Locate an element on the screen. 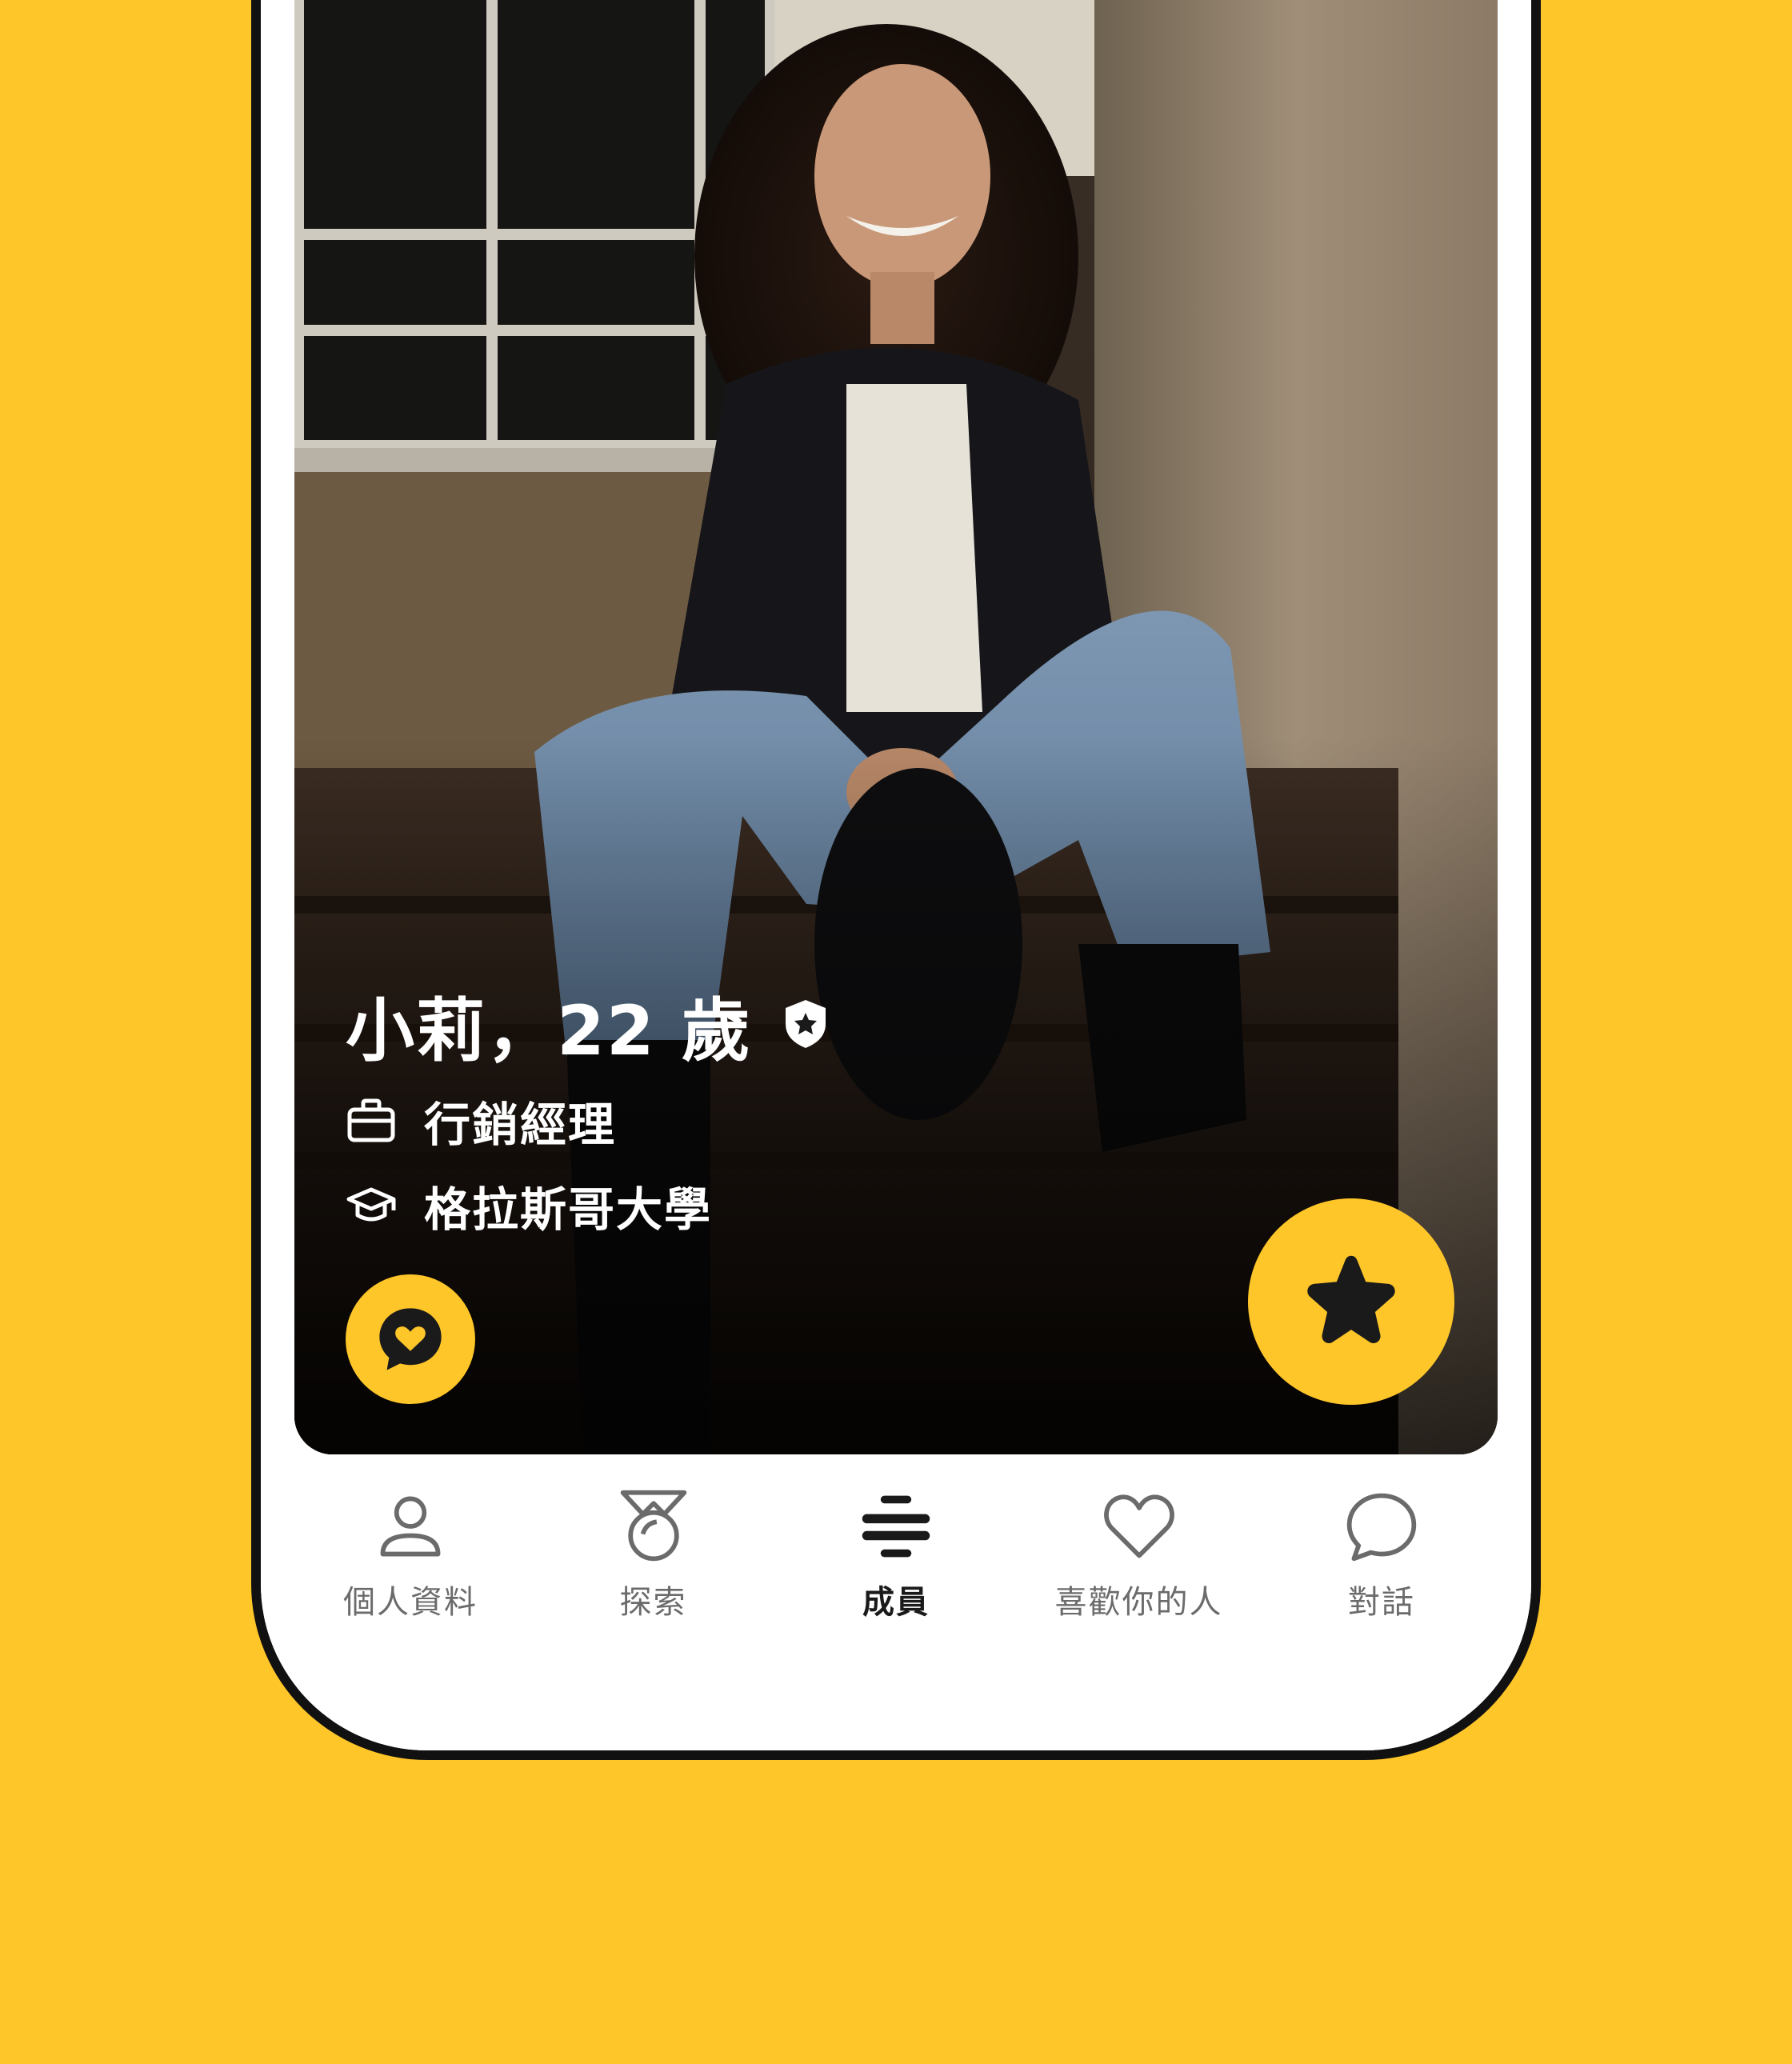  tab-chats: 對話 is located at coordinates (1382, 1566).